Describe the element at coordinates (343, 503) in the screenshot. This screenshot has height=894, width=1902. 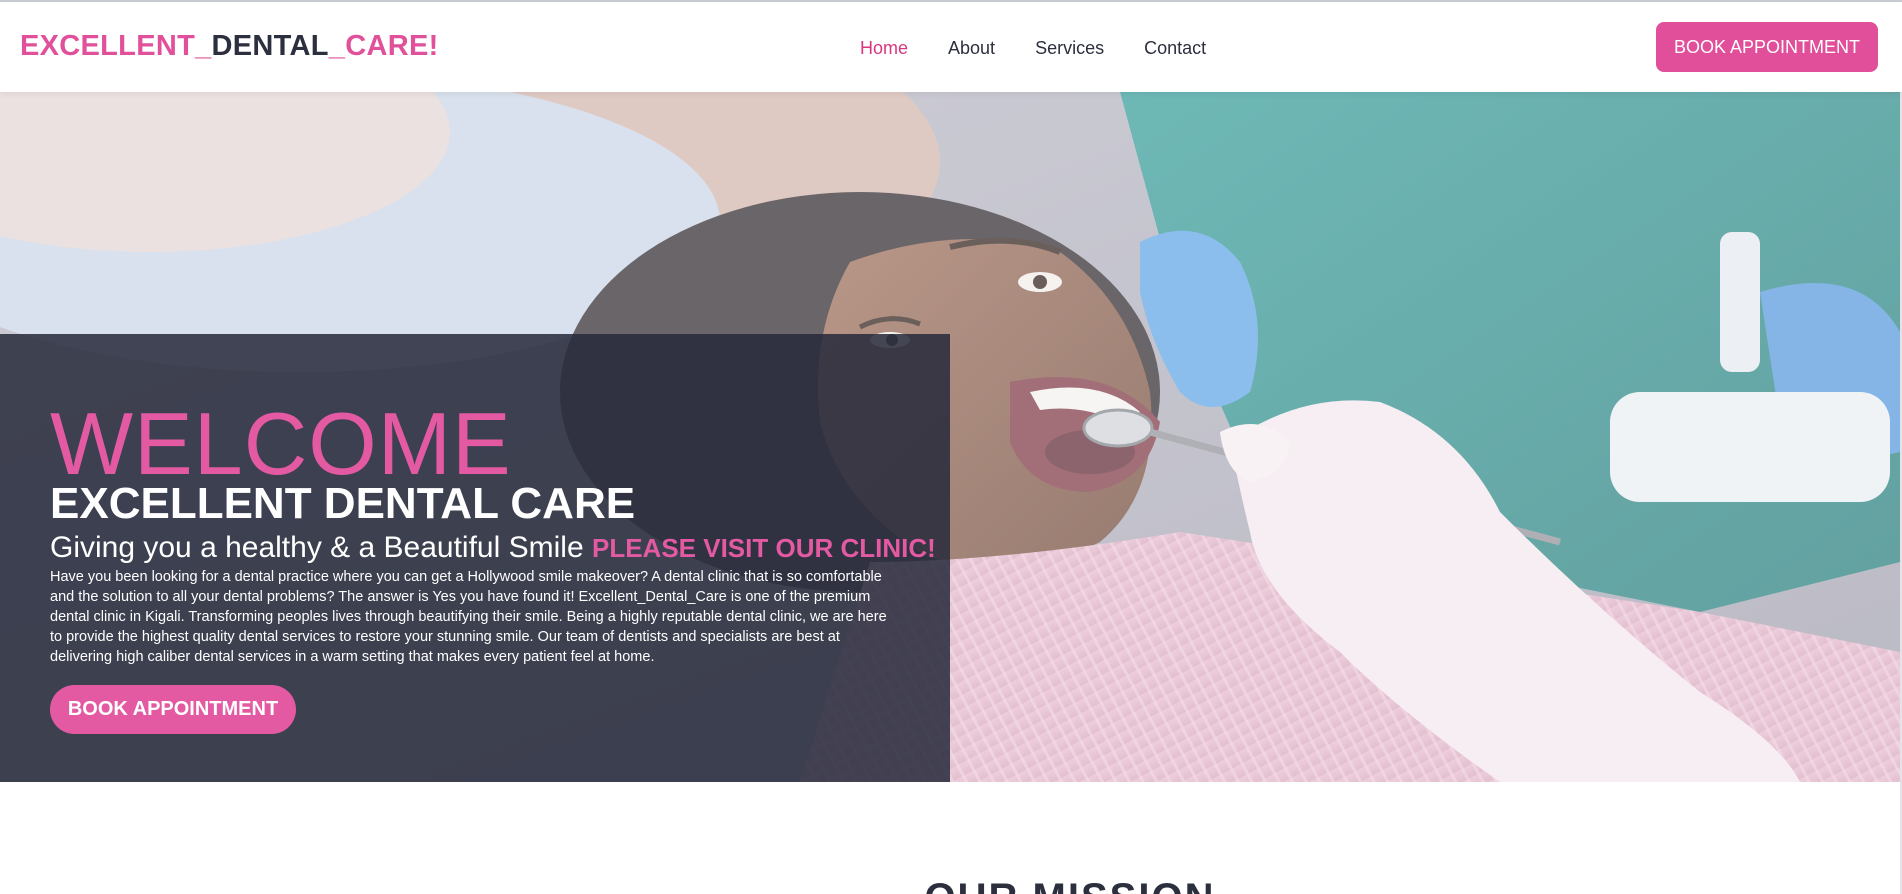
I see `hero-title: EXCELLENT DENTAL CARE` at that location.